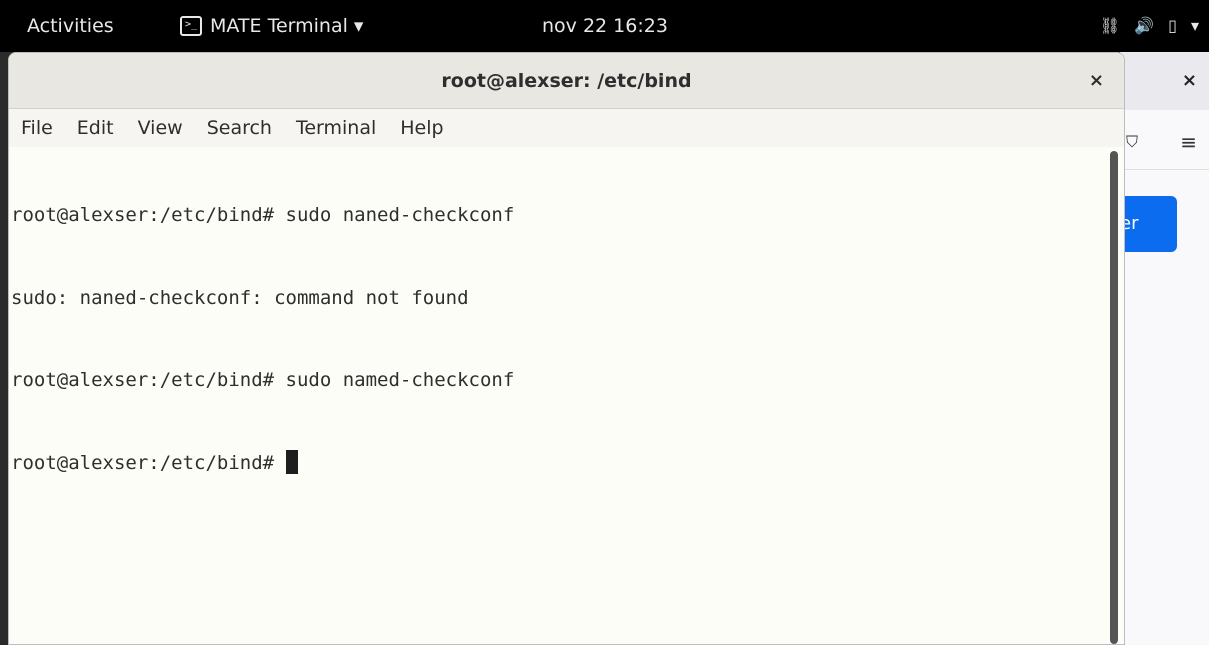  What do you see at coordinates (557, 463) in the screenshot?
I see `terminal-prompt-line: root@alexser:/etc/bind#` at bounding box center [557, 463].